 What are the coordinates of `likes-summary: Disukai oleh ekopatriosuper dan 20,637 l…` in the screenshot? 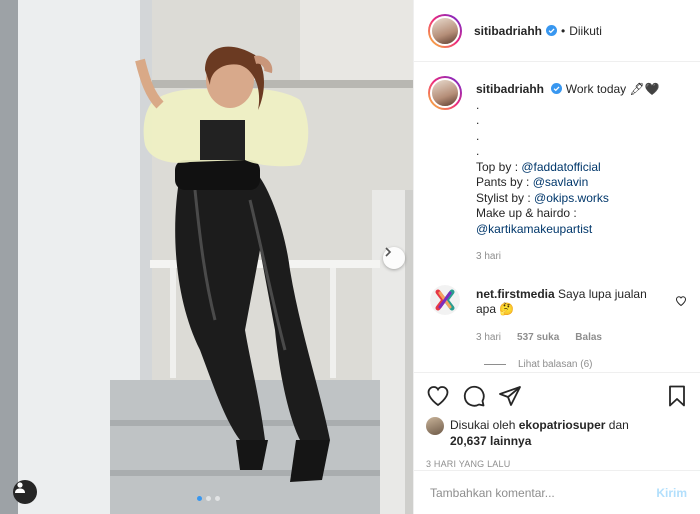 It's located at (557, 433).